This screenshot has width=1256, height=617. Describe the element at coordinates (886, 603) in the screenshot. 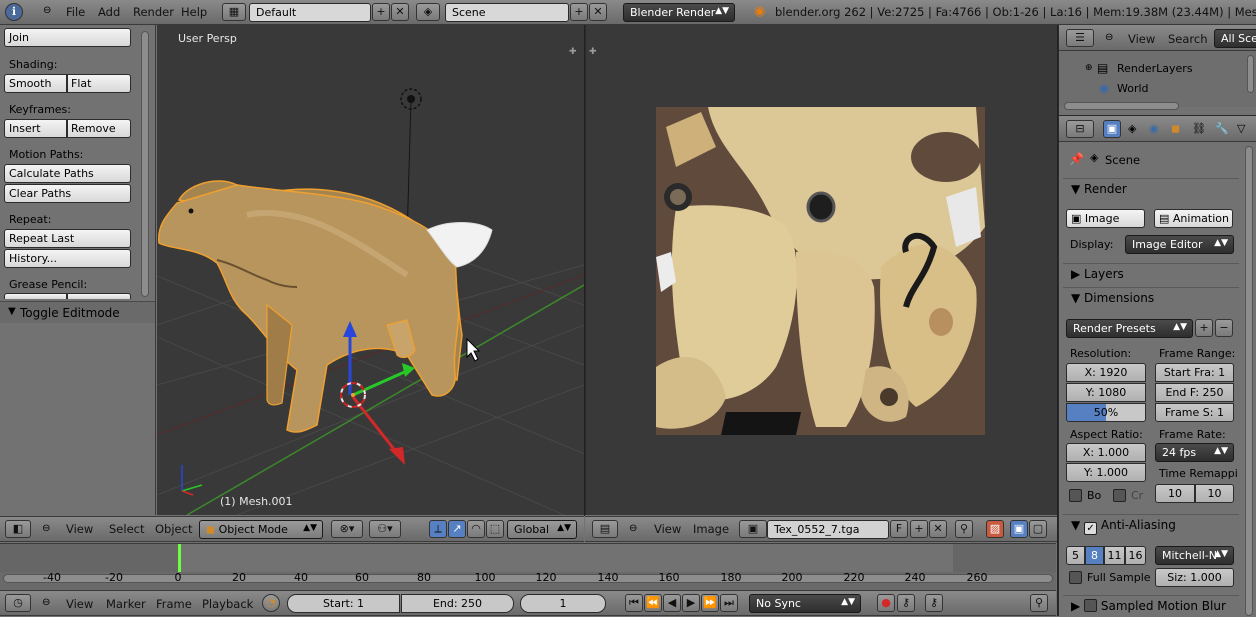

I see `record-icon: ●` at that location.